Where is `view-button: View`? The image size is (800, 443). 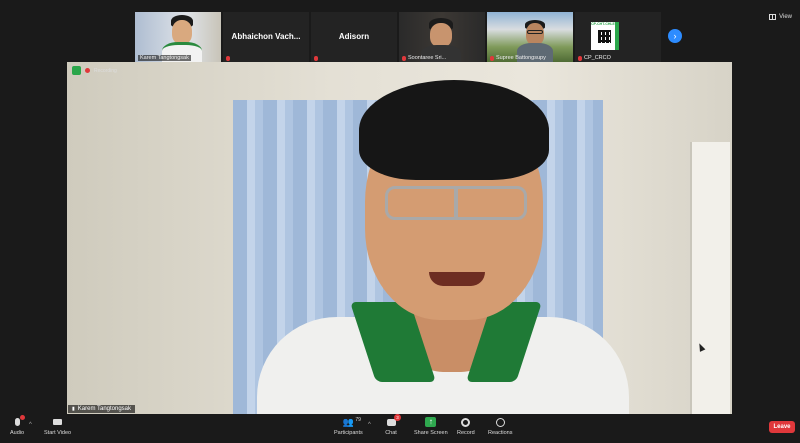
view-button: View is located at coordinates (780, 17).